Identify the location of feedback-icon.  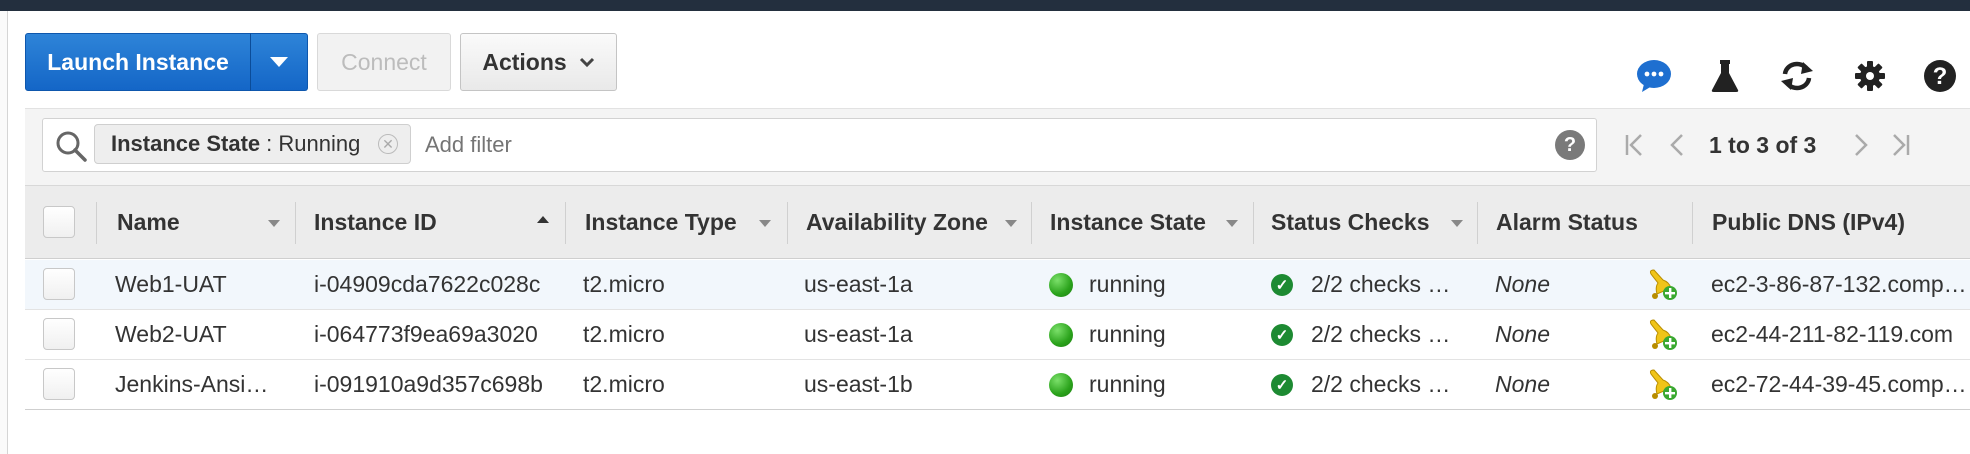
(1654, 76).